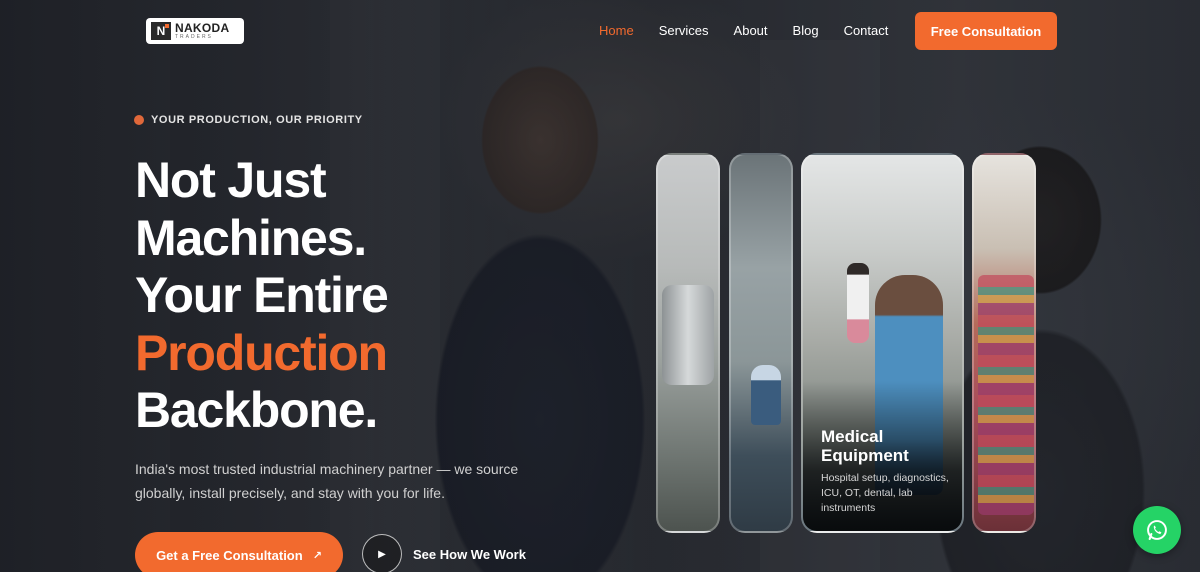 The height and width of the screenshot is (572, 1200). Describe the element at coordinates (688, 335) in the screenshot. I see `panel-tank-image` at that location.